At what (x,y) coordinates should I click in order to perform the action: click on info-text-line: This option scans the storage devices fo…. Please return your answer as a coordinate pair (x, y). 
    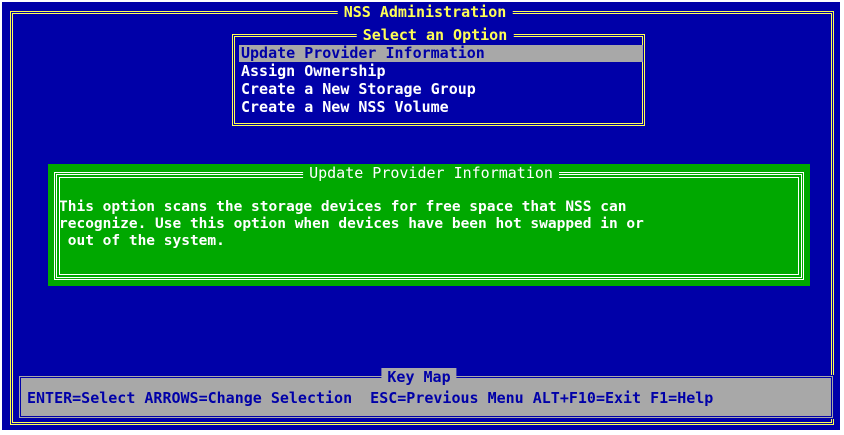
    Looking at the image, I should click on (343, 207).